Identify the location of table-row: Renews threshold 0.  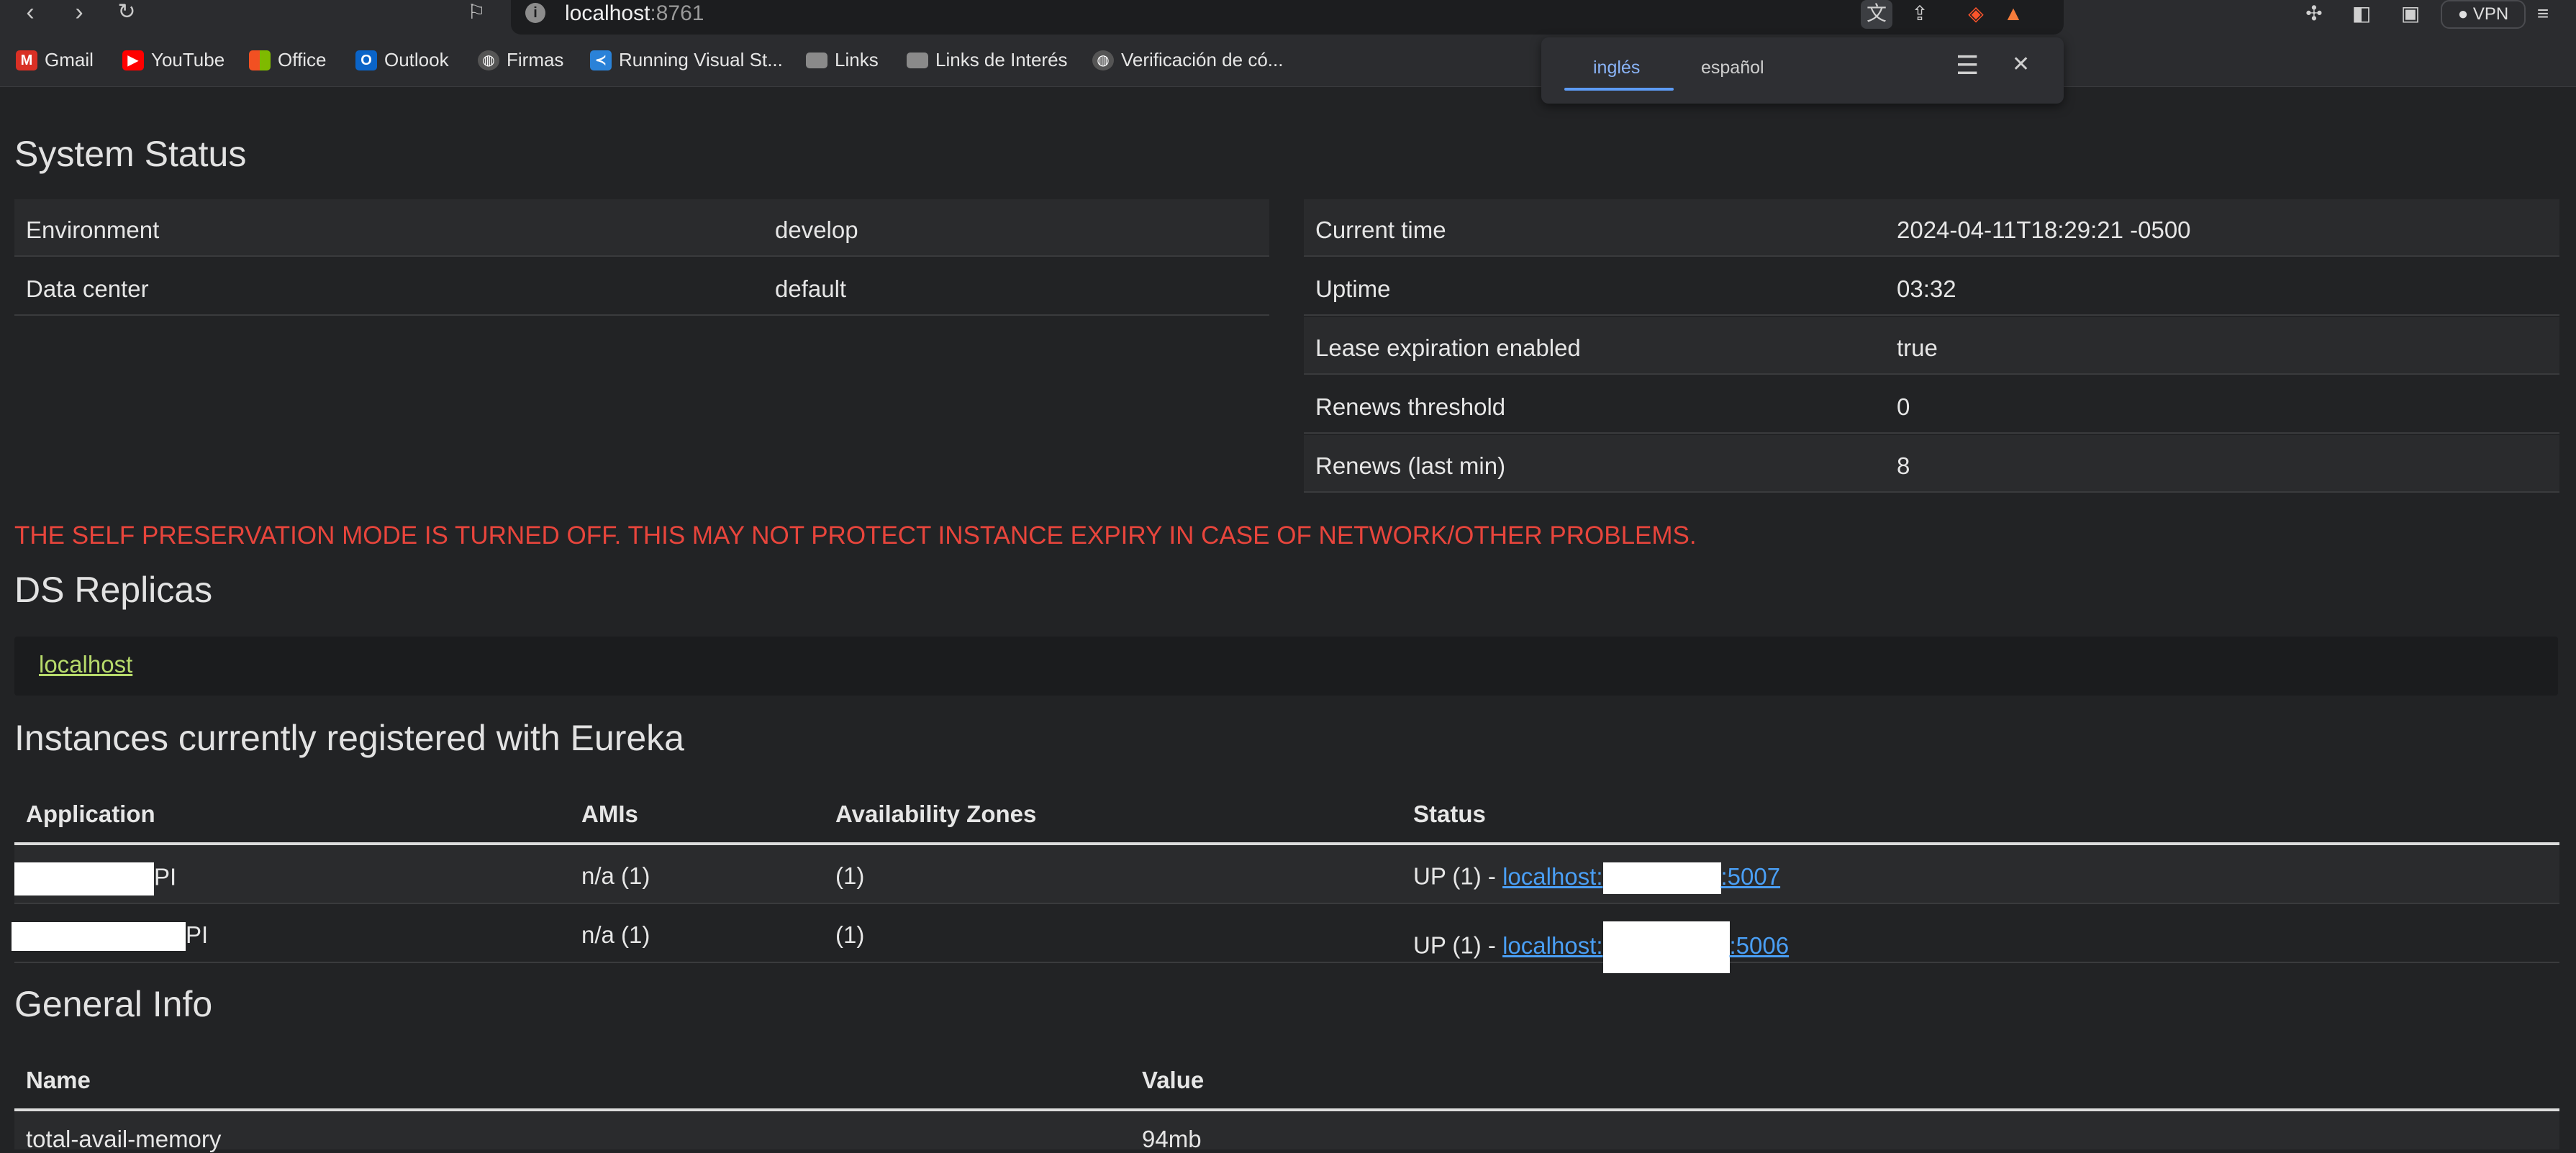
(1931, 405).